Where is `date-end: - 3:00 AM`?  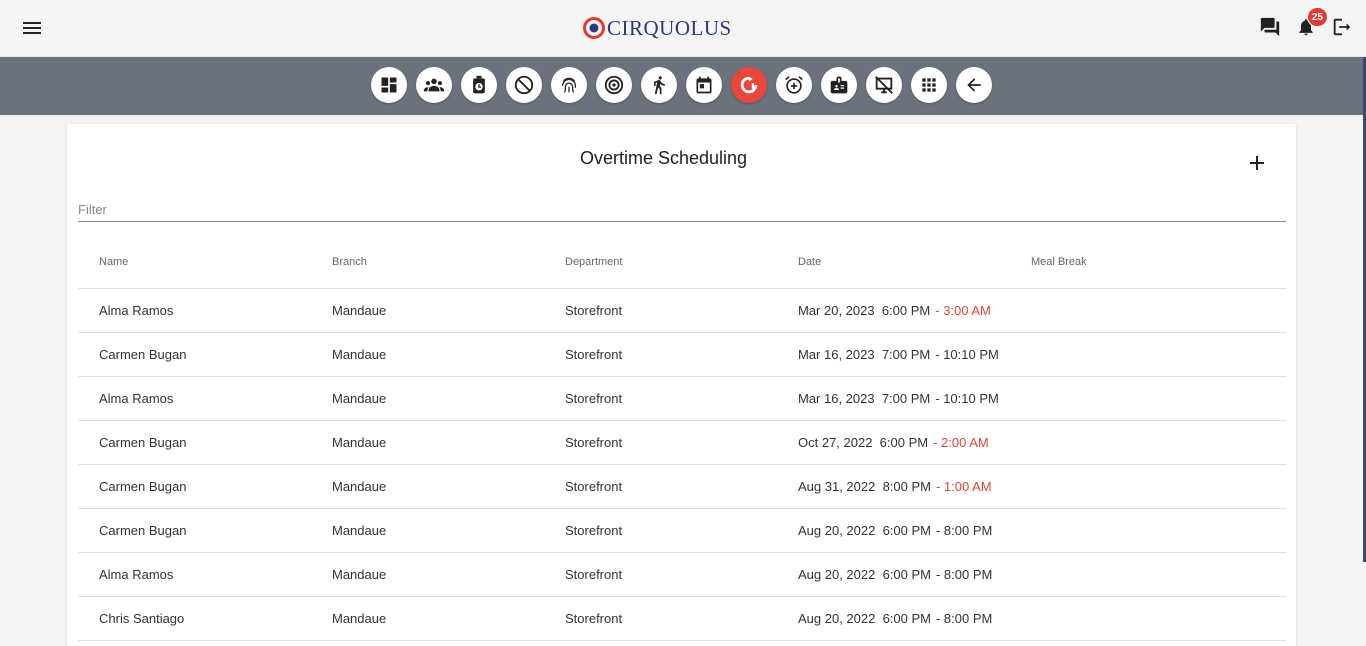 date-end: - 3:00 AM is located at coordinates (963, 310).